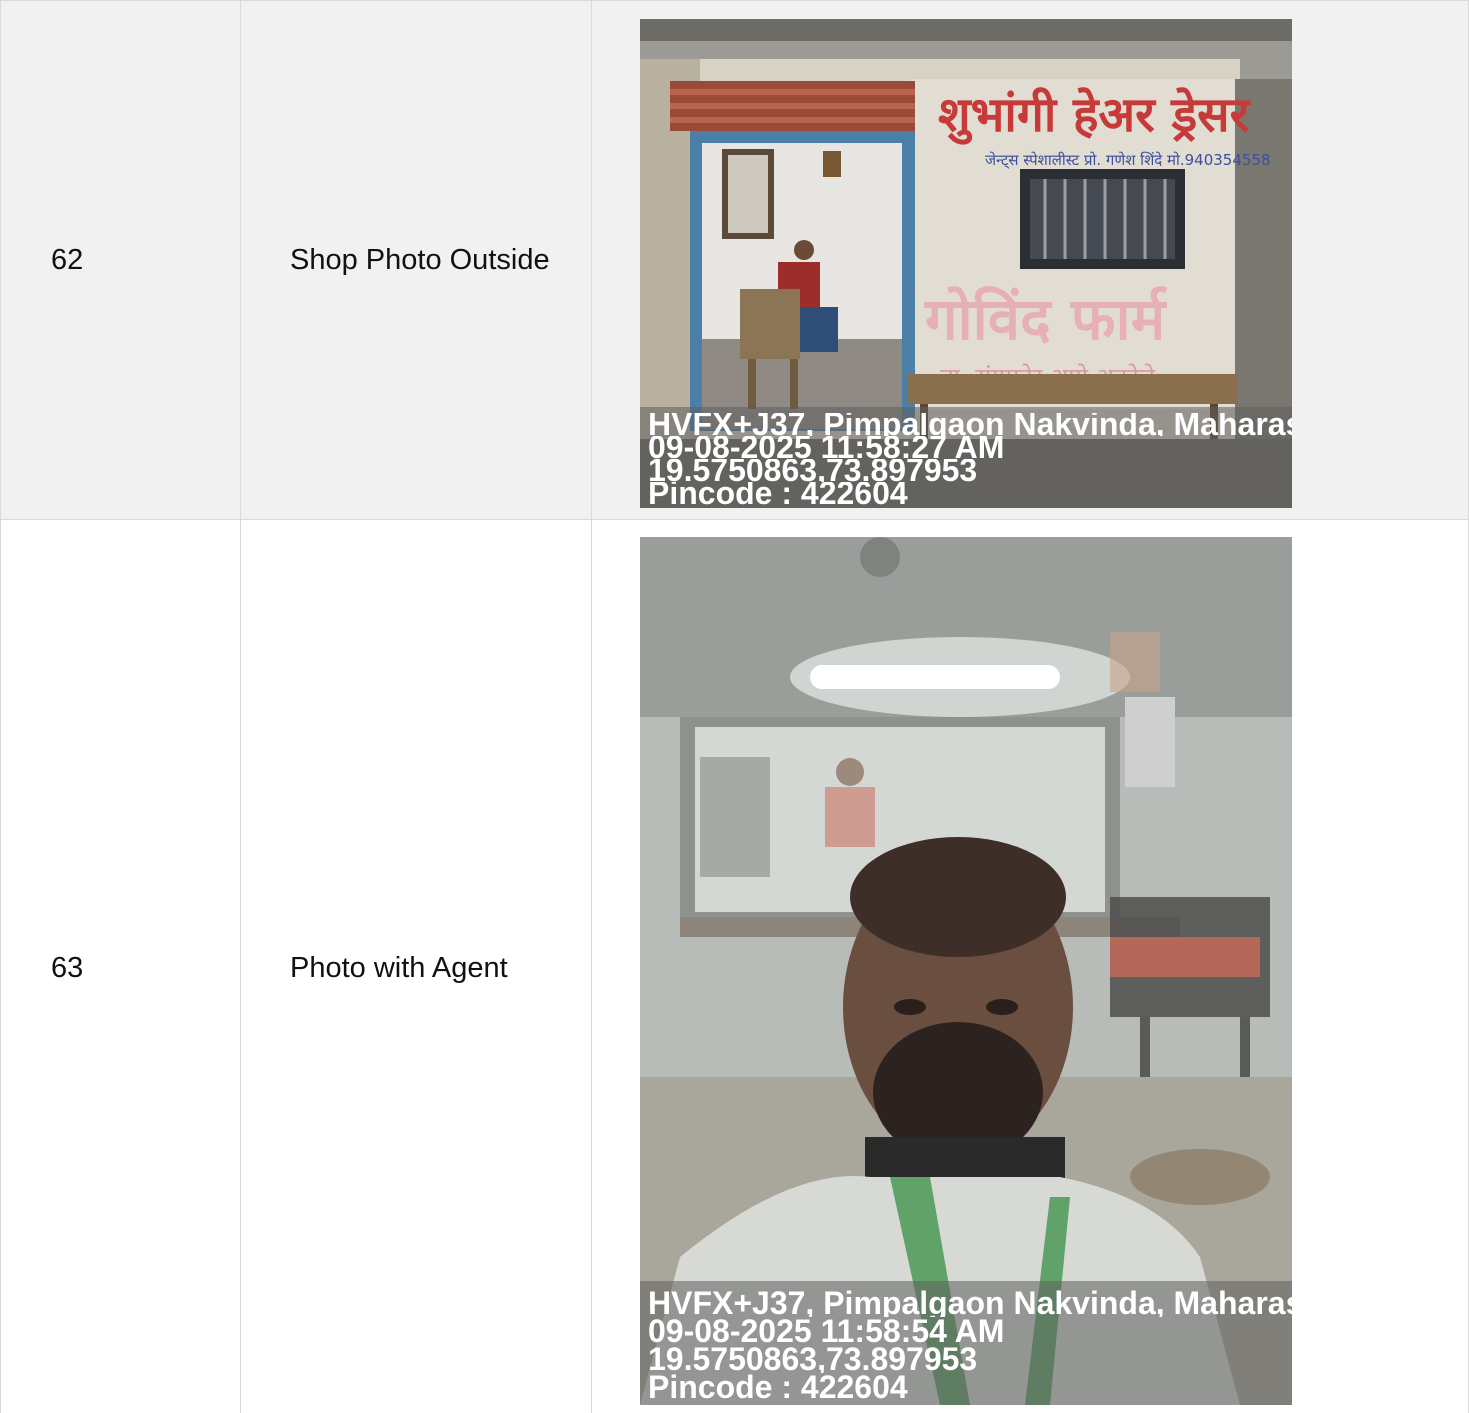  What do you see at coordinates (1046, 319) in the screenshot?
I see `wall-painted-text: गोविंद फार्म` at bounding box center [1046, 319].